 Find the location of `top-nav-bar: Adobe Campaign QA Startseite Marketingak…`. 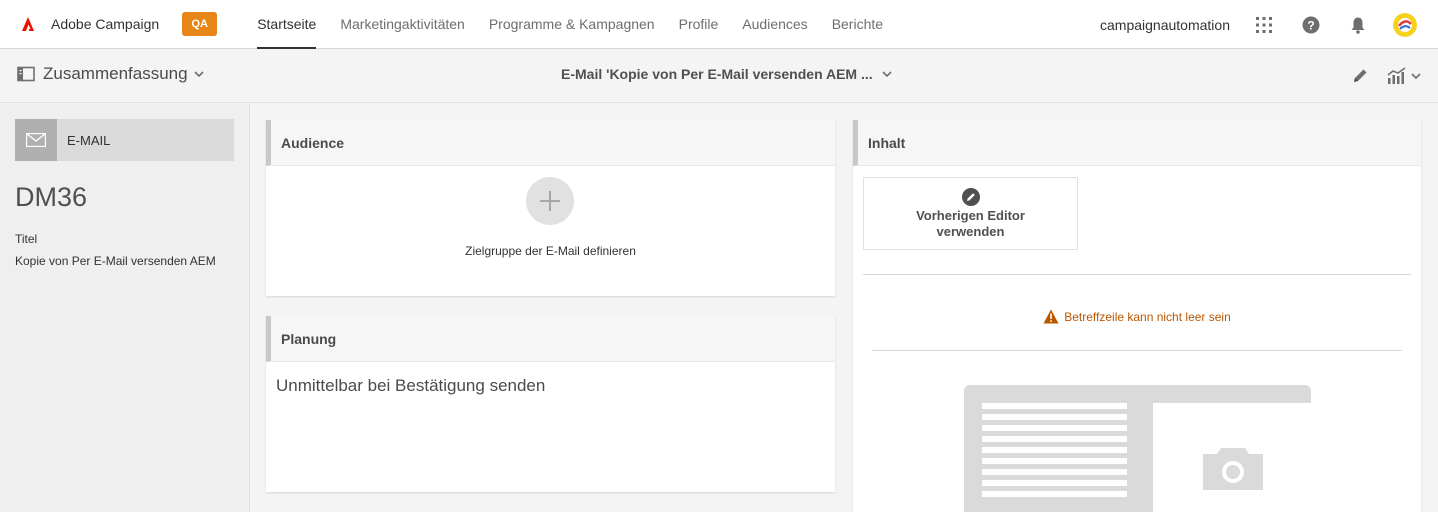

top-nav-bar: Adobe Campaign QA Startseite Marketingak… is located at coordinates (719, 24).